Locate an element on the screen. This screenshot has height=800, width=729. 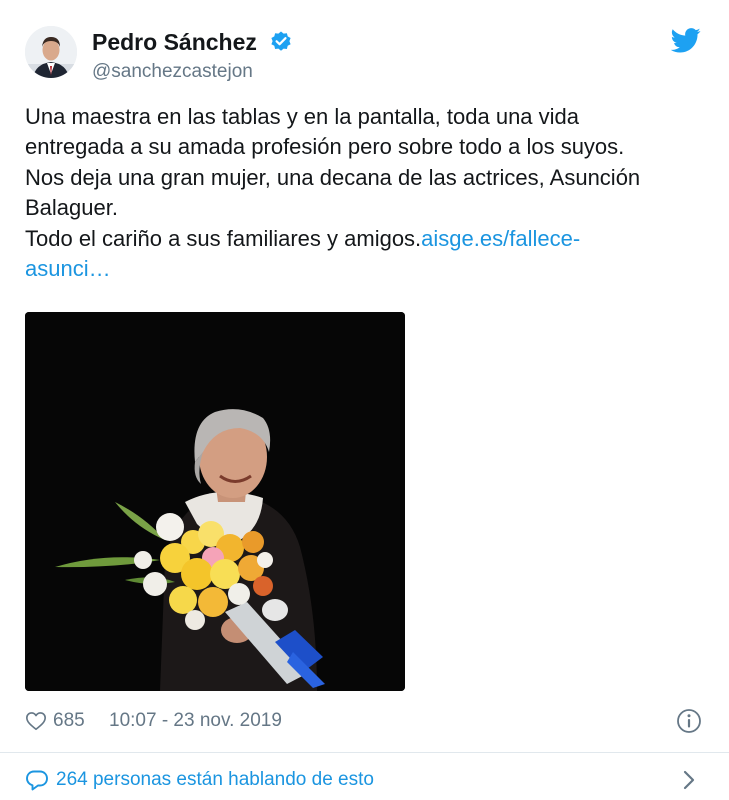
tweet-line: Balaguer. is located at coordinates (71, 208).